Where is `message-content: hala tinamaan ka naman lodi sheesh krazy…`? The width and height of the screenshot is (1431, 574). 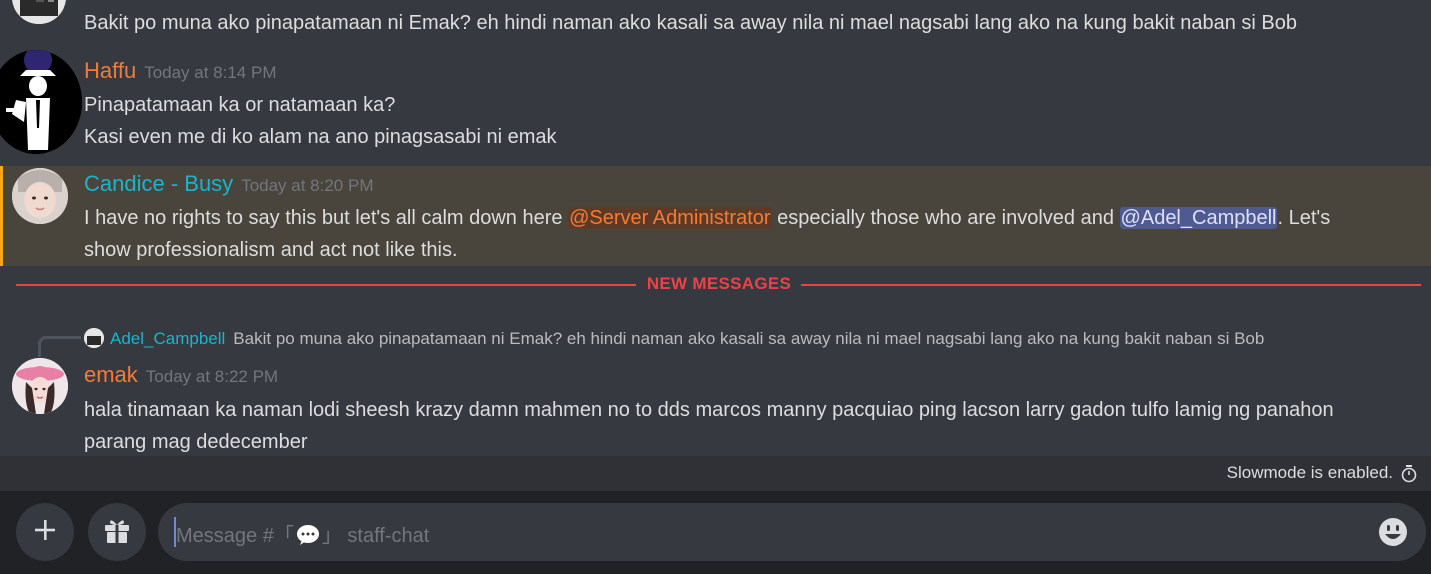
message-content: hala tinamaan ka naman lodi sheesh krazy… is located at coordinates (709, 425).